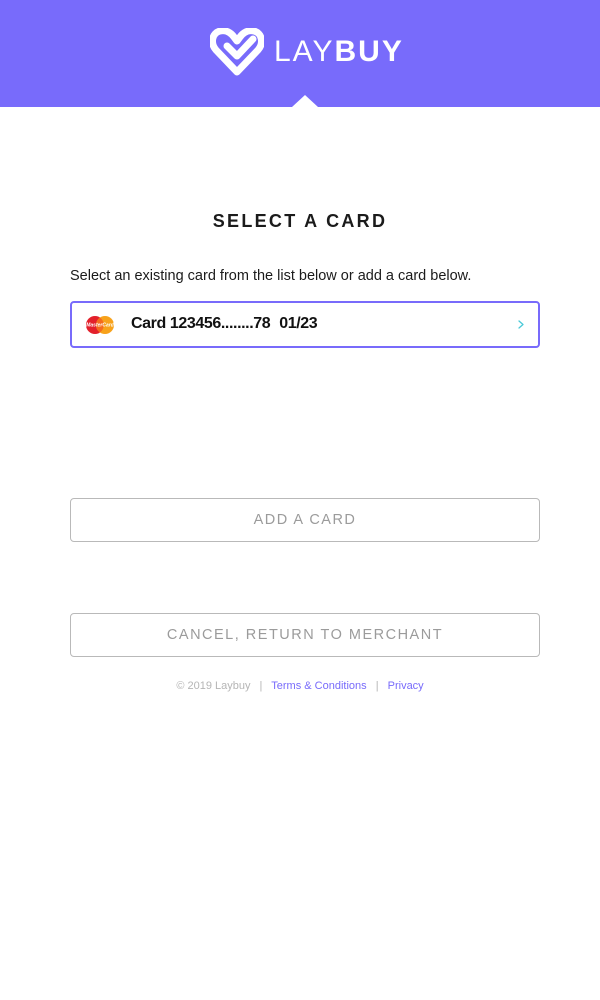 Image resolution: width=600 pixels, height=1000 pixels. I want to click on card-expiry: 01/23, so click(298, 323).